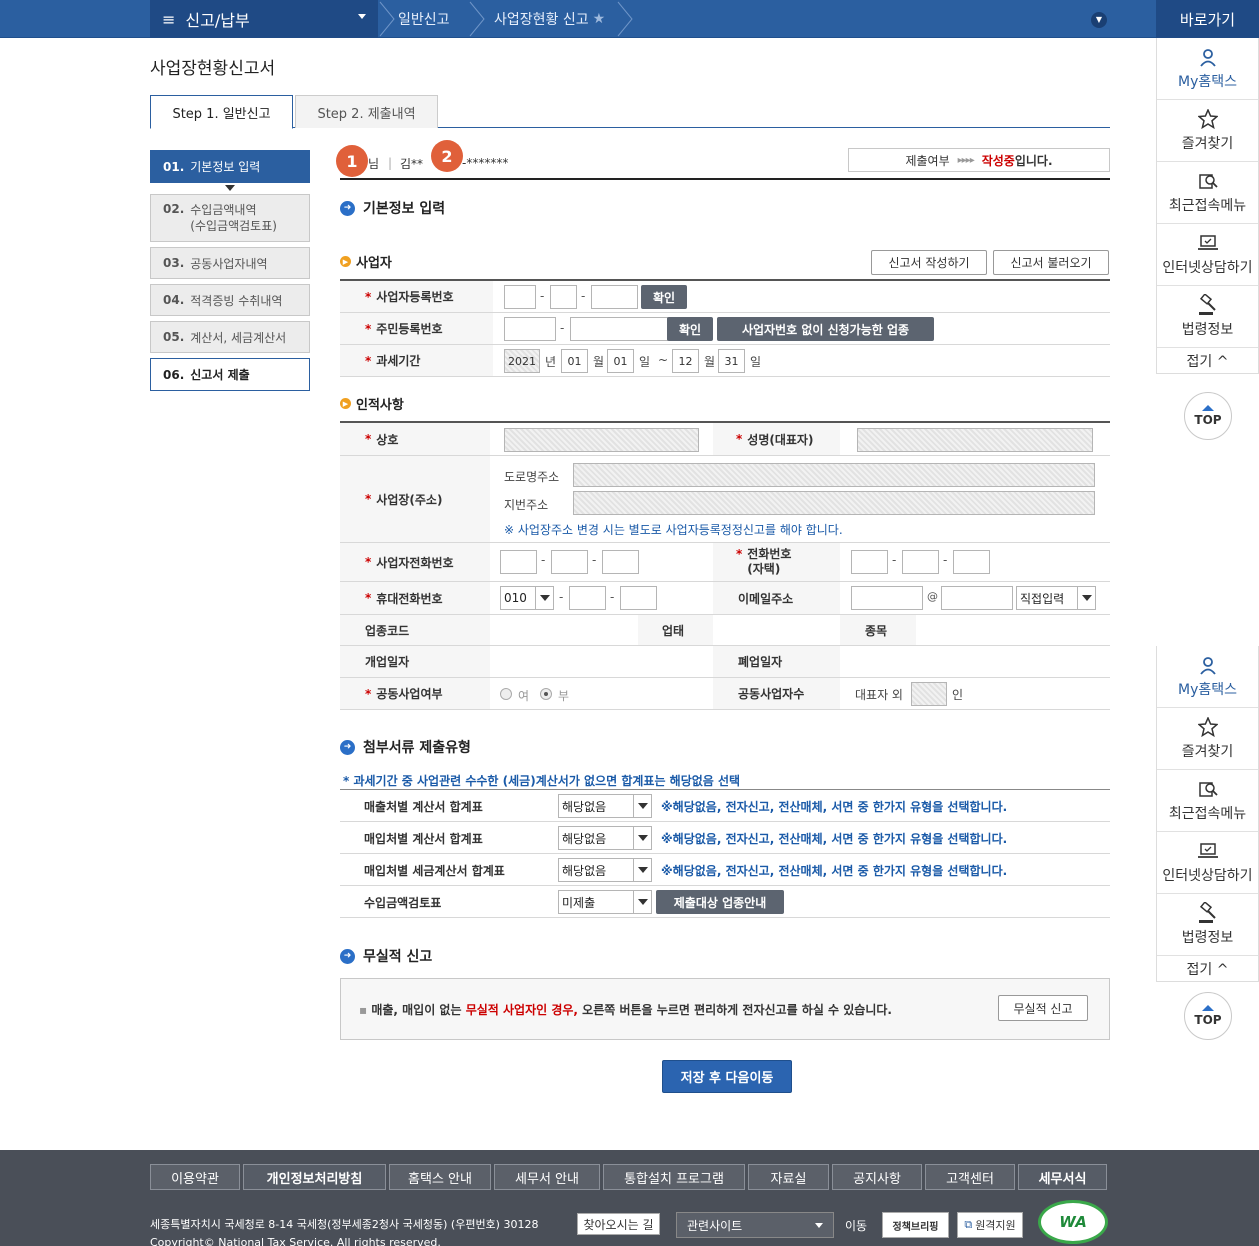 The image size is (1259, 1246). What do you see at coordinates (720, 902) in the screenshot?
I see `industry-guide-button: 제출대상 업종안내` at bounding box center [720, 902].